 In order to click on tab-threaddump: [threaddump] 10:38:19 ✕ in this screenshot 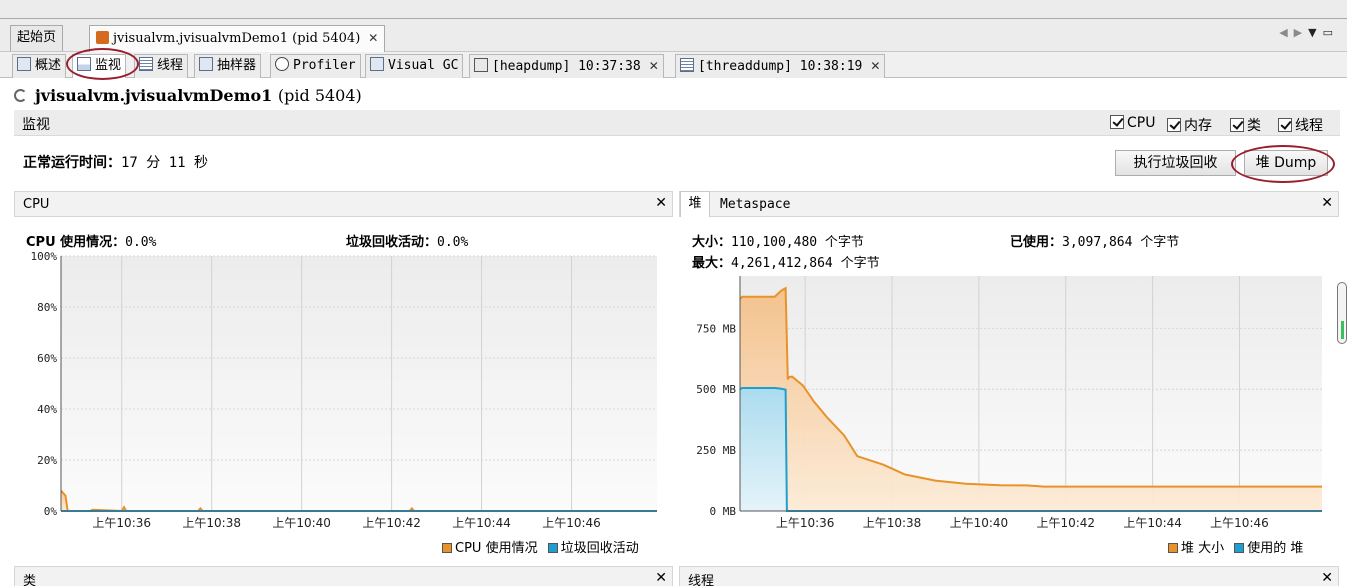, I will do `click(780, 66)`.